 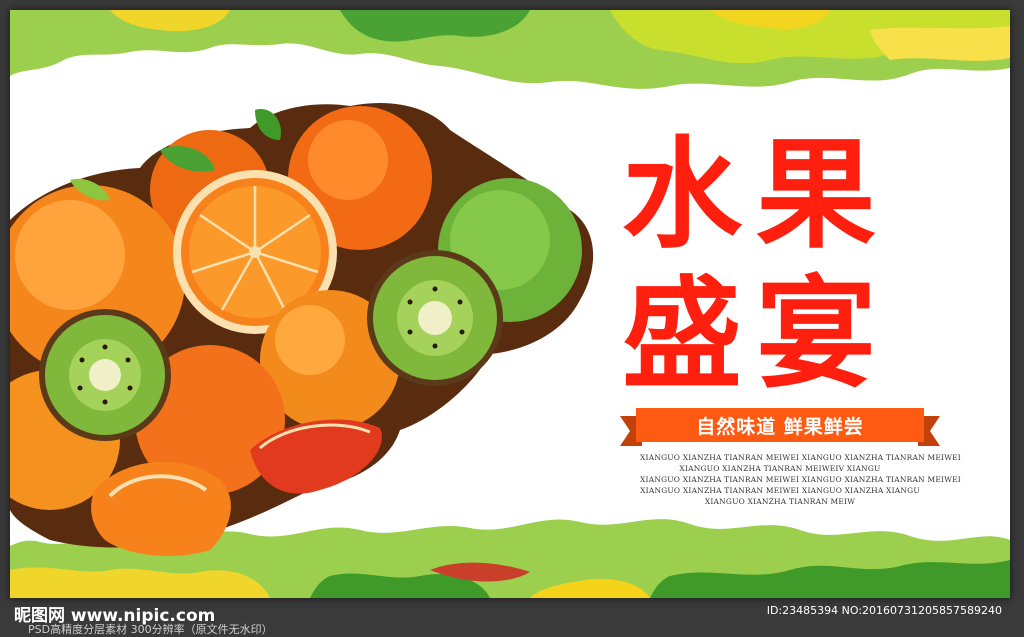 I want to click on page-title: 水果 盛宴, so click(x=787, y=266).